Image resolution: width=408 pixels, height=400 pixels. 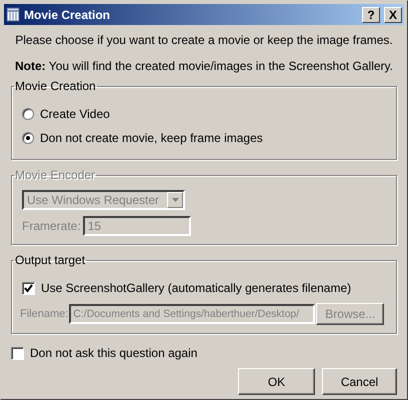 I want to click on intro-text: Please choose if you want to create a movie or keep the image frames., so click(x=204, y=40).